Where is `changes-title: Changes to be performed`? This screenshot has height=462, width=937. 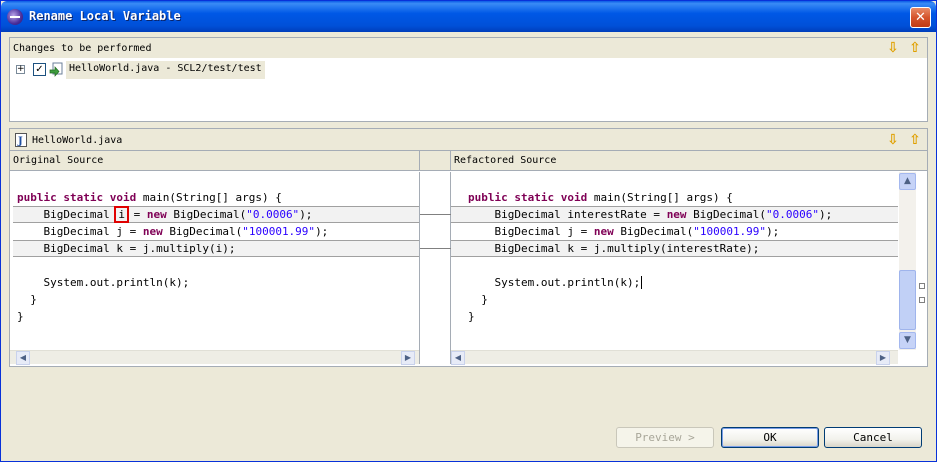
changes-title: Changes to be performed is located at coordinates (82, 48).